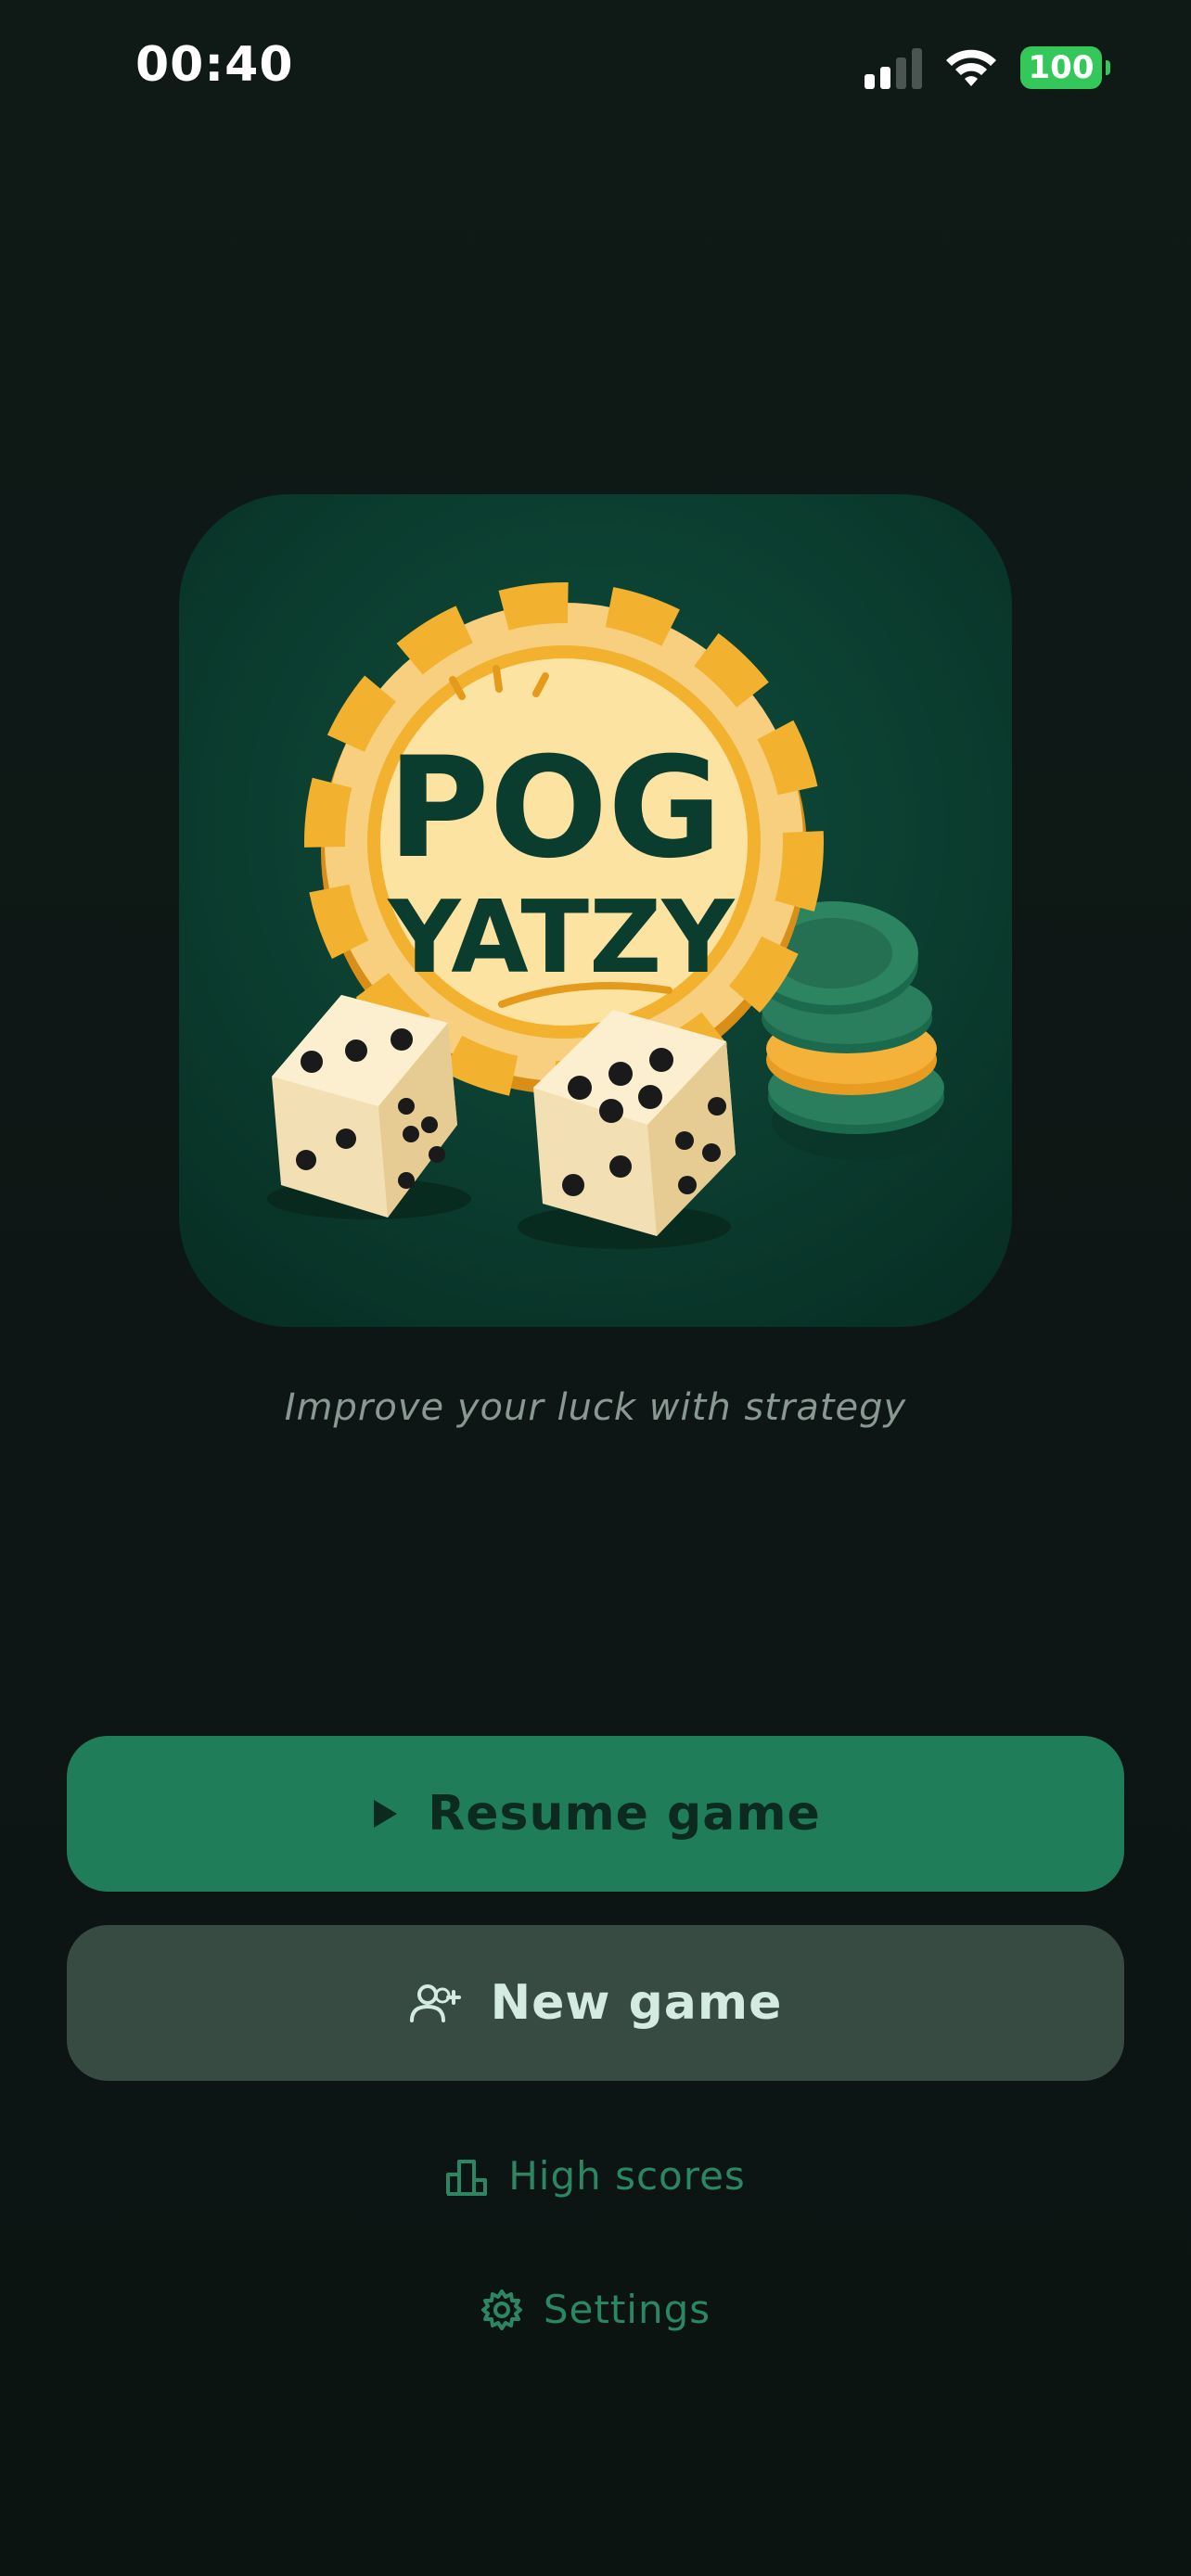 Image resolution: width=1191 pixels, height=2576 pixels. What do you see at coordinates (893, 67) in the screenshot?
I see `cellular-signal-icon` at bounding box center [893, 67].